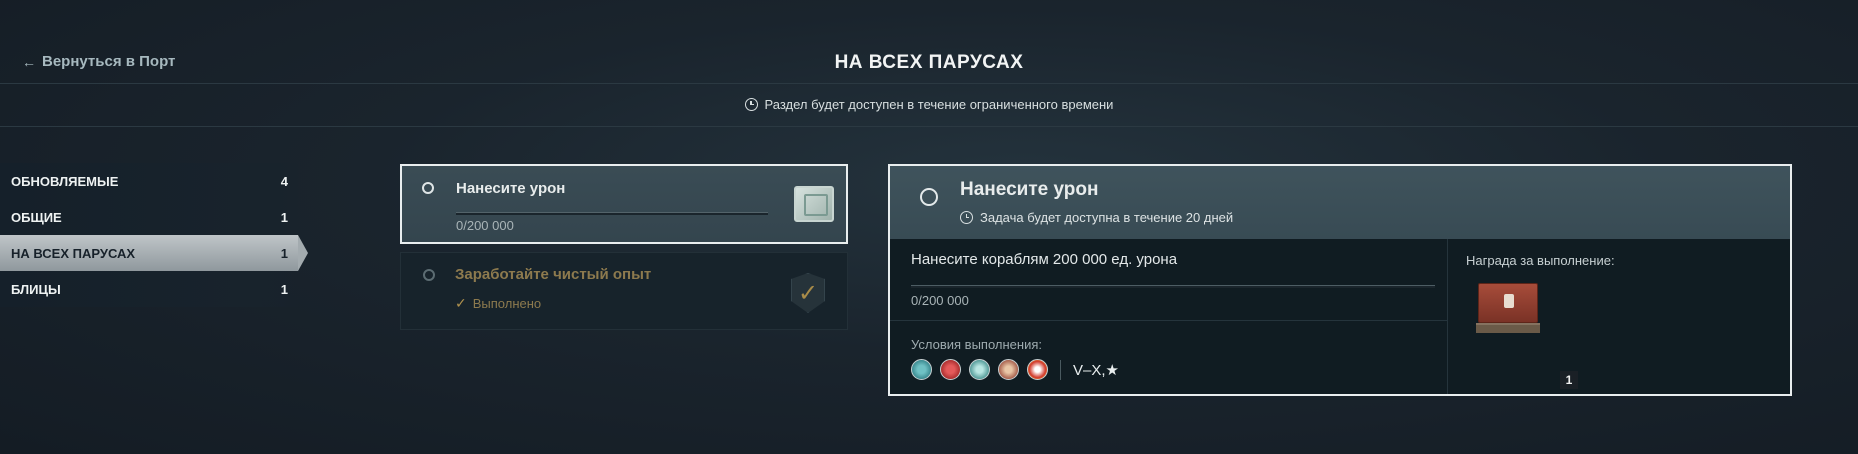 Image resolution: width=1858 pixels, height=454 pixels. I want to click on task-status: ✓ Выполнено, so click(498, 303).